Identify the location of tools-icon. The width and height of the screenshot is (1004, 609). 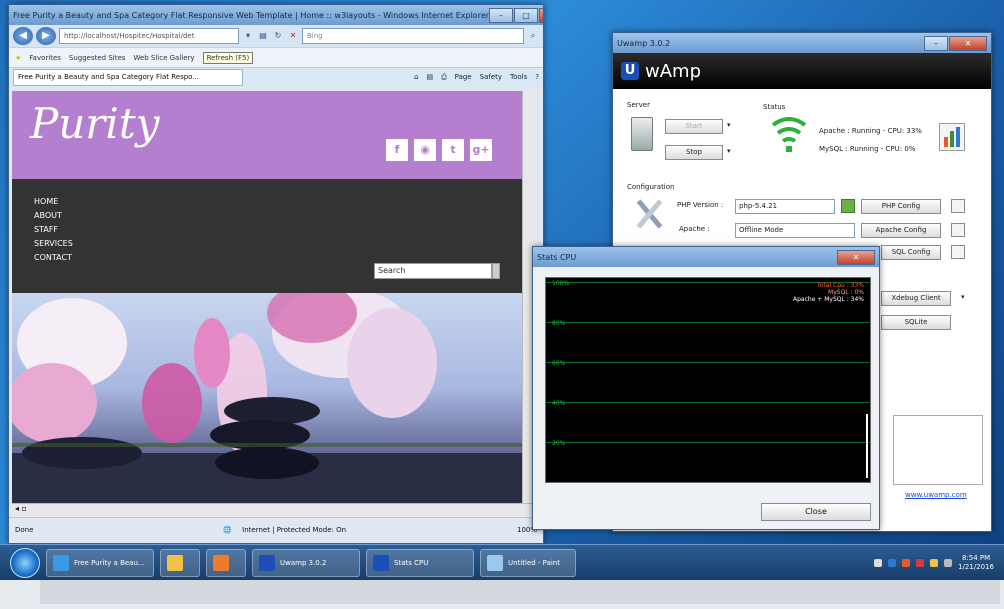
(650, 214).